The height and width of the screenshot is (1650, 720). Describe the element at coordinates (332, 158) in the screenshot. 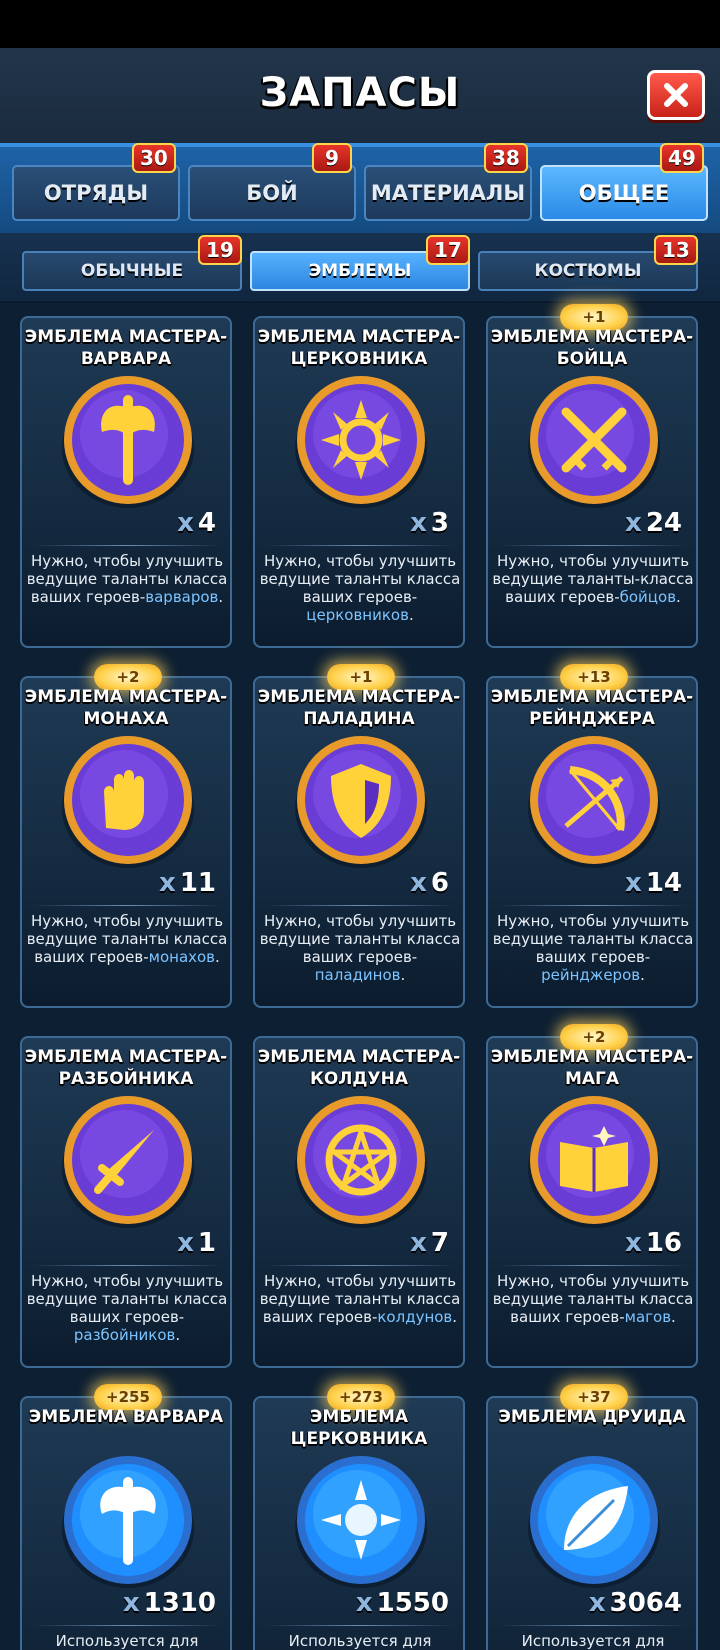

I see `tab-badge: 9` at that location.